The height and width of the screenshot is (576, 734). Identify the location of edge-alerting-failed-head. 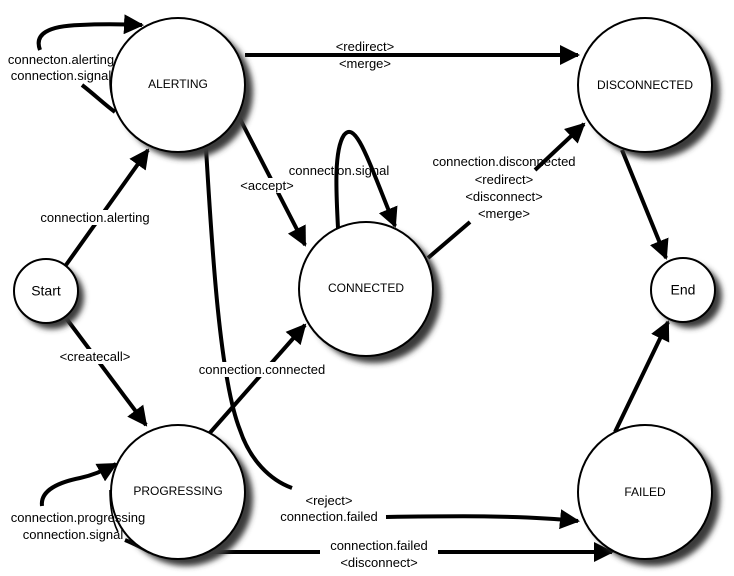
(482, 519).